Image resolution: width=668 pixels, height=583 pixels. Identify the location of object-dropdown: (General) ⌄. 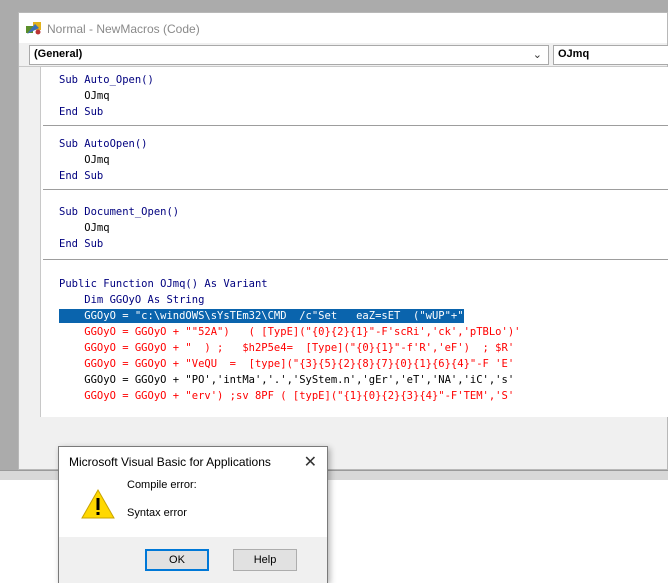
(289, 55).